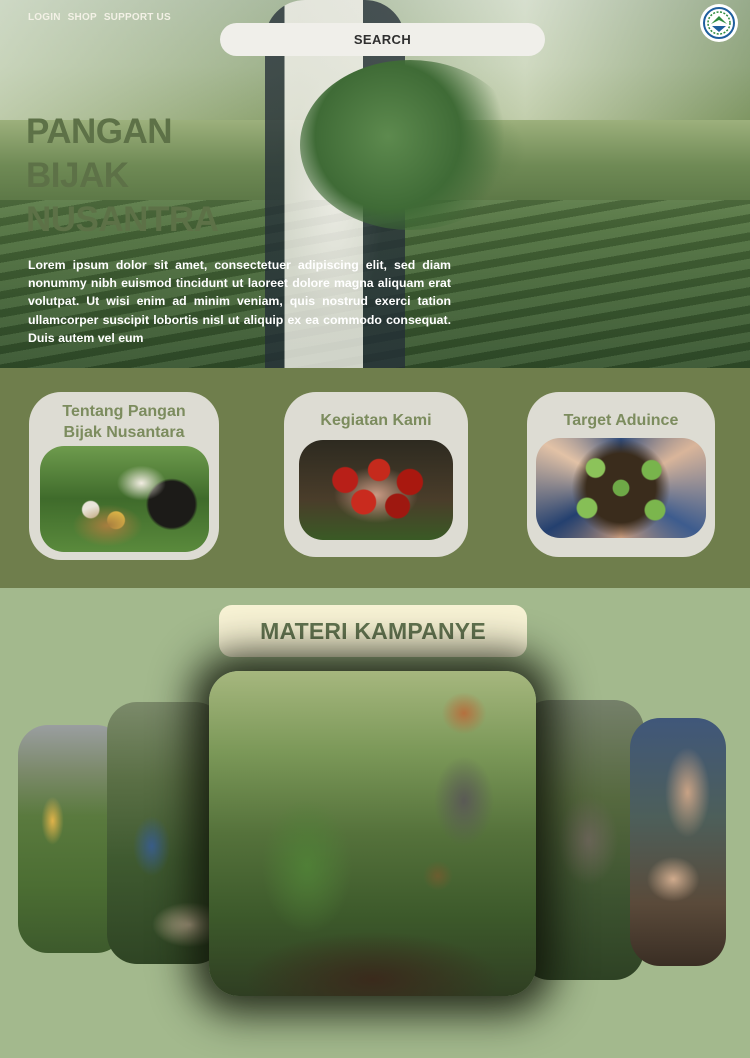 This screenshot has height=1058, width=750. I want to click on hero-title: PANGAN BIJAK NUSANTRA, so click(122, 176).